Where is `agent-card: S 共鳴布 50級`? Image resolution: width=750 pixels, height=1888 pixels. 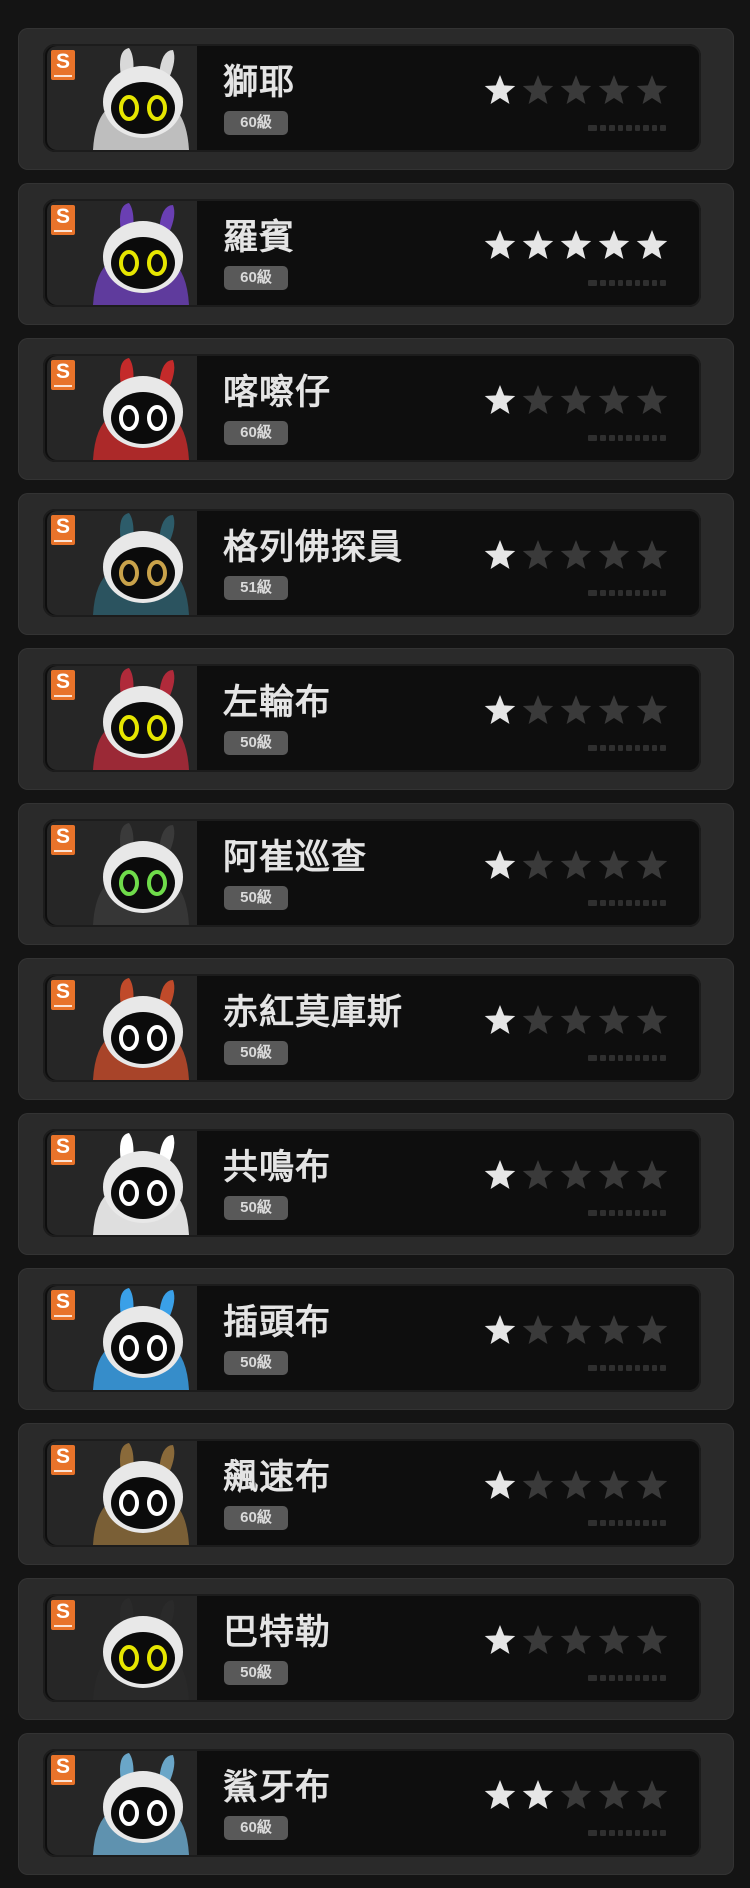
agent-card: S 共鳴布 50級 is located at coordinates (376, 1184).